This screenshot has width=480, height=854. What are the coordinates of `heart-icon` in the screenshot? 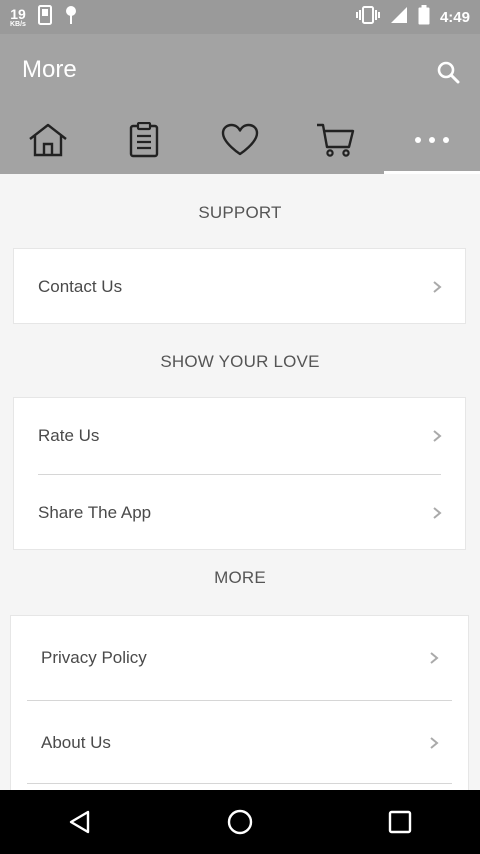 It's located at (240, 139).